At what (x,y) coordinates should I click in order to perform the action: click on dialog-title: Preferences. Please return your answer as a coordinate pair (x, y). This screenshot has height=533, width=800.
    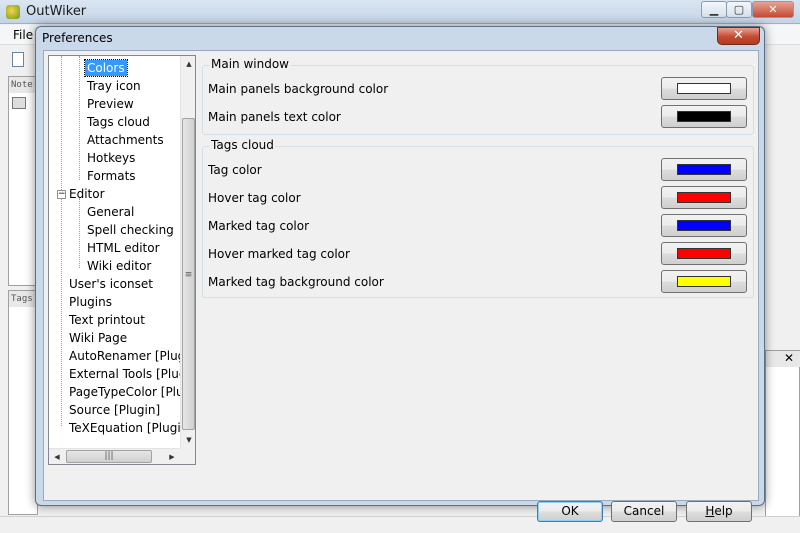
    Looking at the image, I should click on (77, 38).